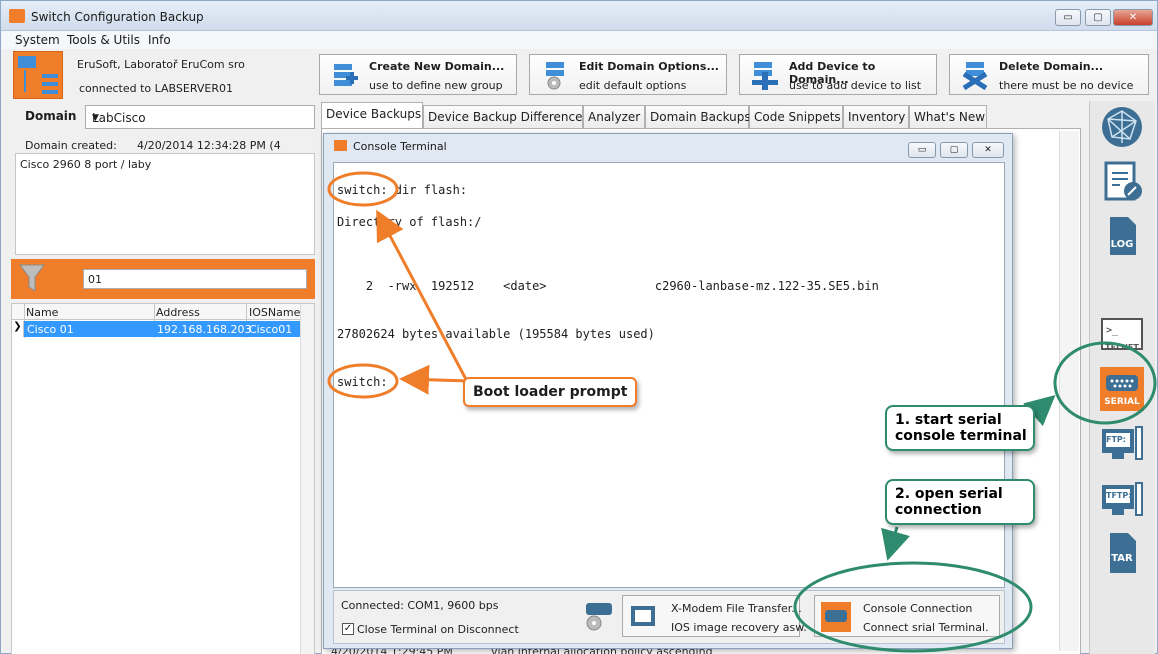 The width and height of the screenshot is (1158, 654). I want to click on step2-callout: 2. open serial connection, so click(960, 502).